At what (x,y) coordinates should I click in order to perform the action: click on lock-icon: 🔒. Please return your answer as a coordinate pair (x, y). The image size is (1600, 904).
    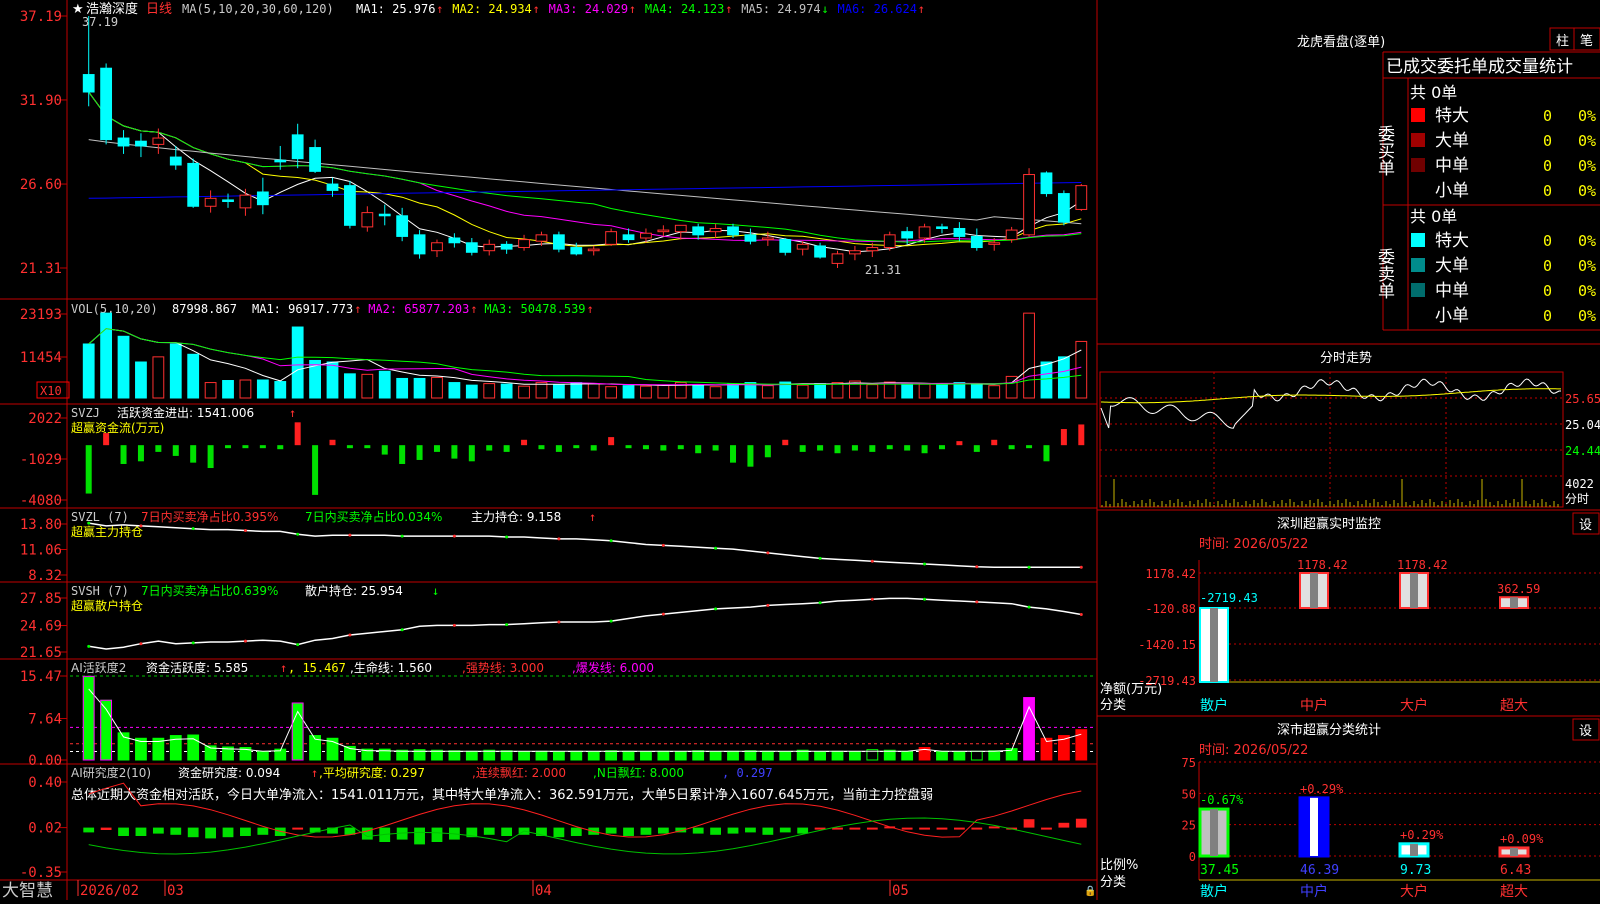
    Looking at the image, I should click on (1090, 891).